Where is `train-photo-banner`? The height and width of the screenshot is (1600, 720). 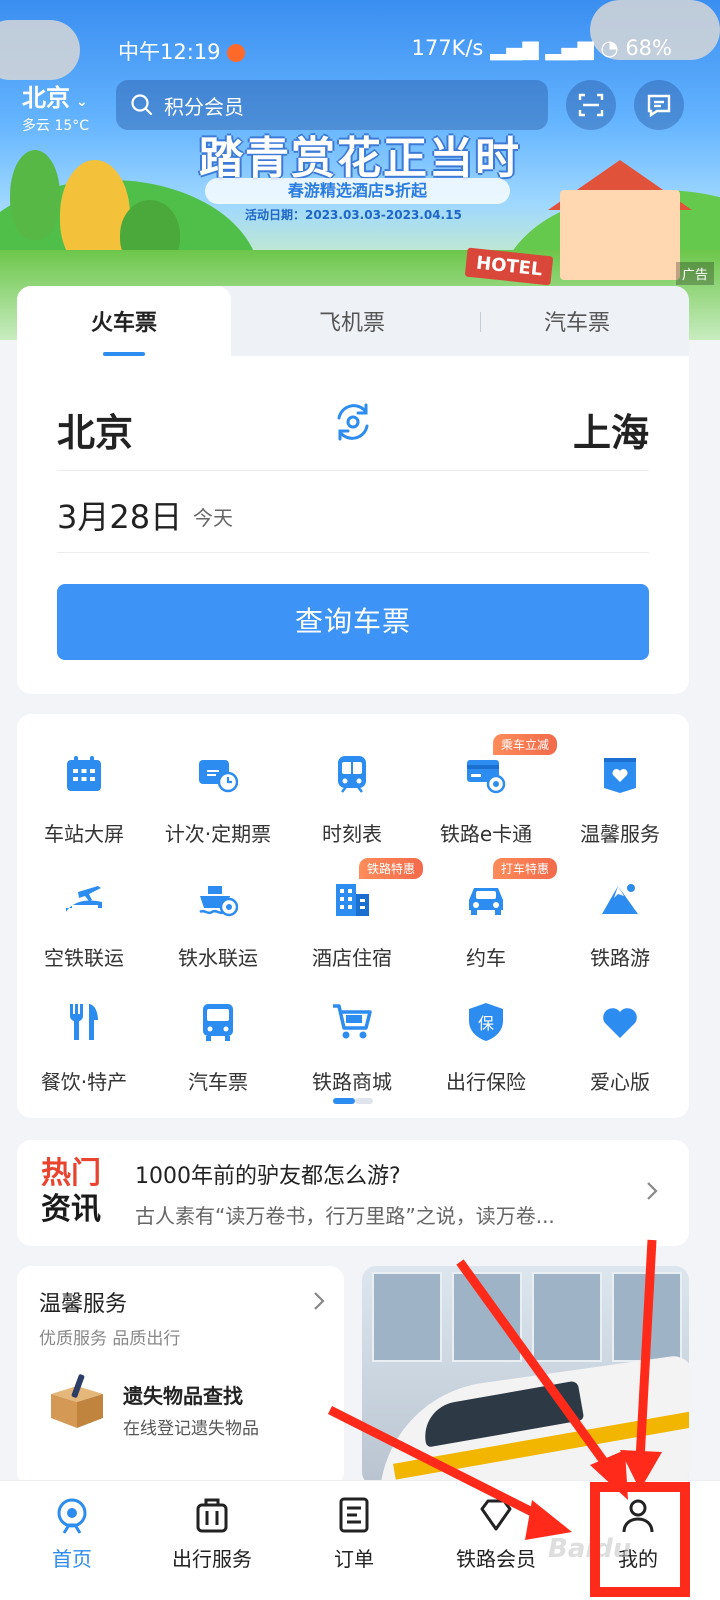
train-photo-banner is located at coordinates (525, 1376).